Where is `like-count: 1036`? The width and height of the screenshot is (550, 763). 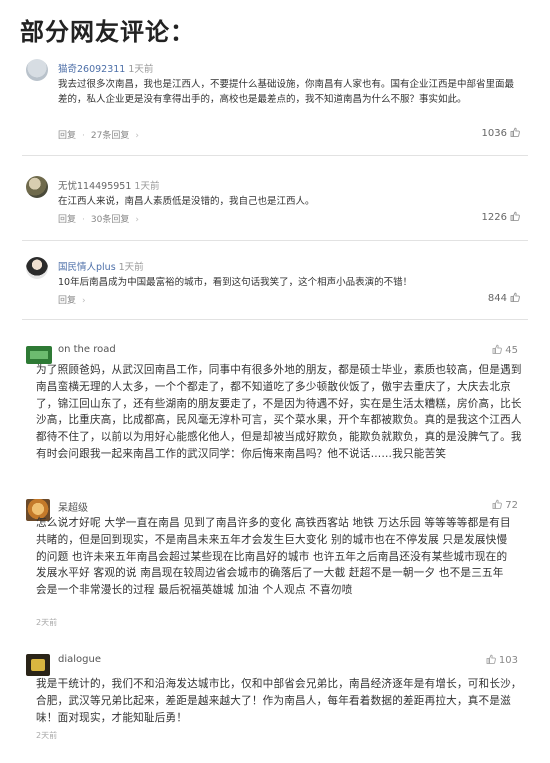 like-count: 1036 is located at coordinates (494, 133).